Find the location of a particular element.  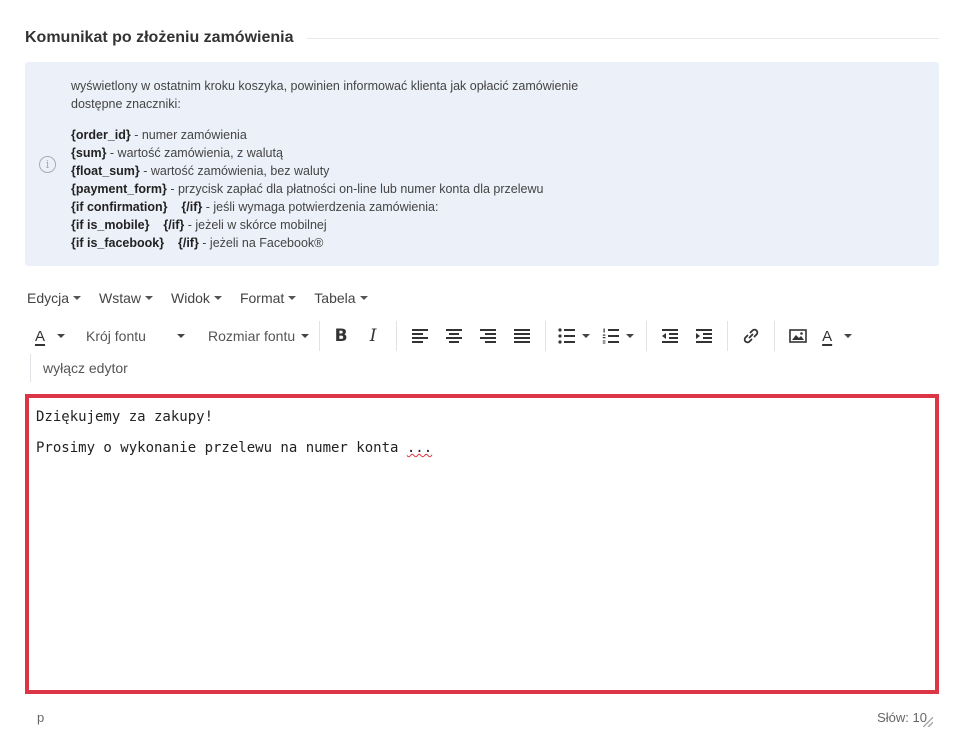

outdent-button is located at coordinates (670, 336).